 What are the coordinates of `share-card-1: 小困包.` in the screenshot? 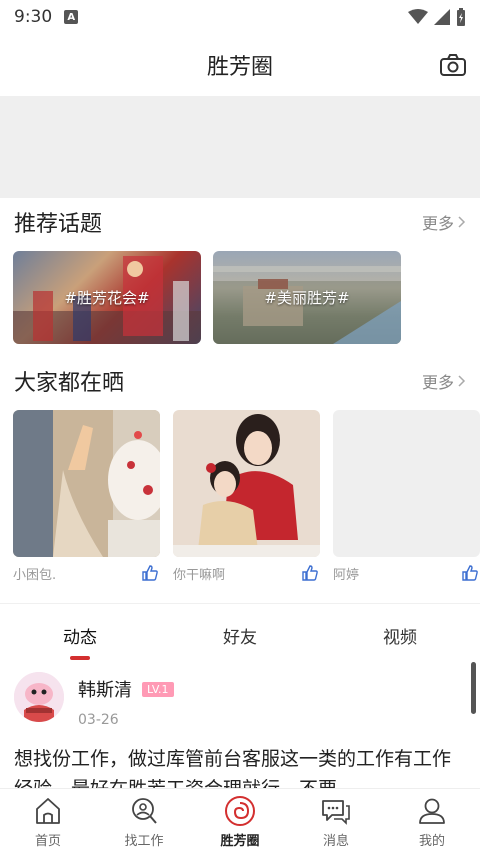 It's located at (86, 499).